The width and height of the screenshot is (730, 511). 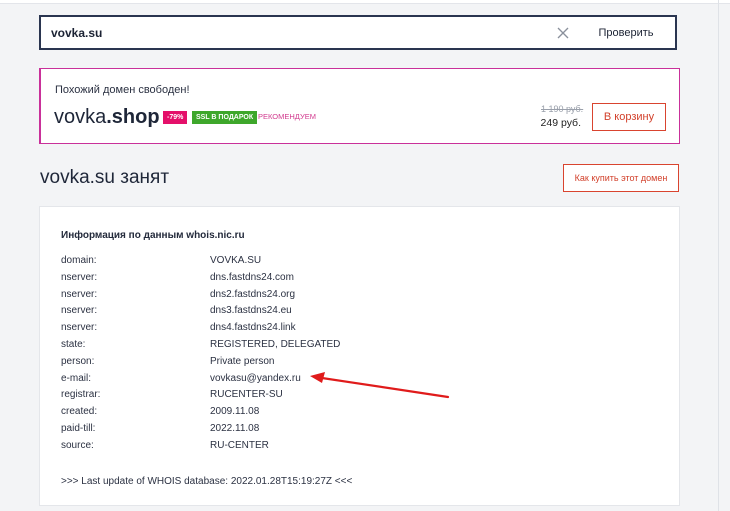 I want to click on whois-value: vovkasu@yandex.ru, so click(x=255, y=378).